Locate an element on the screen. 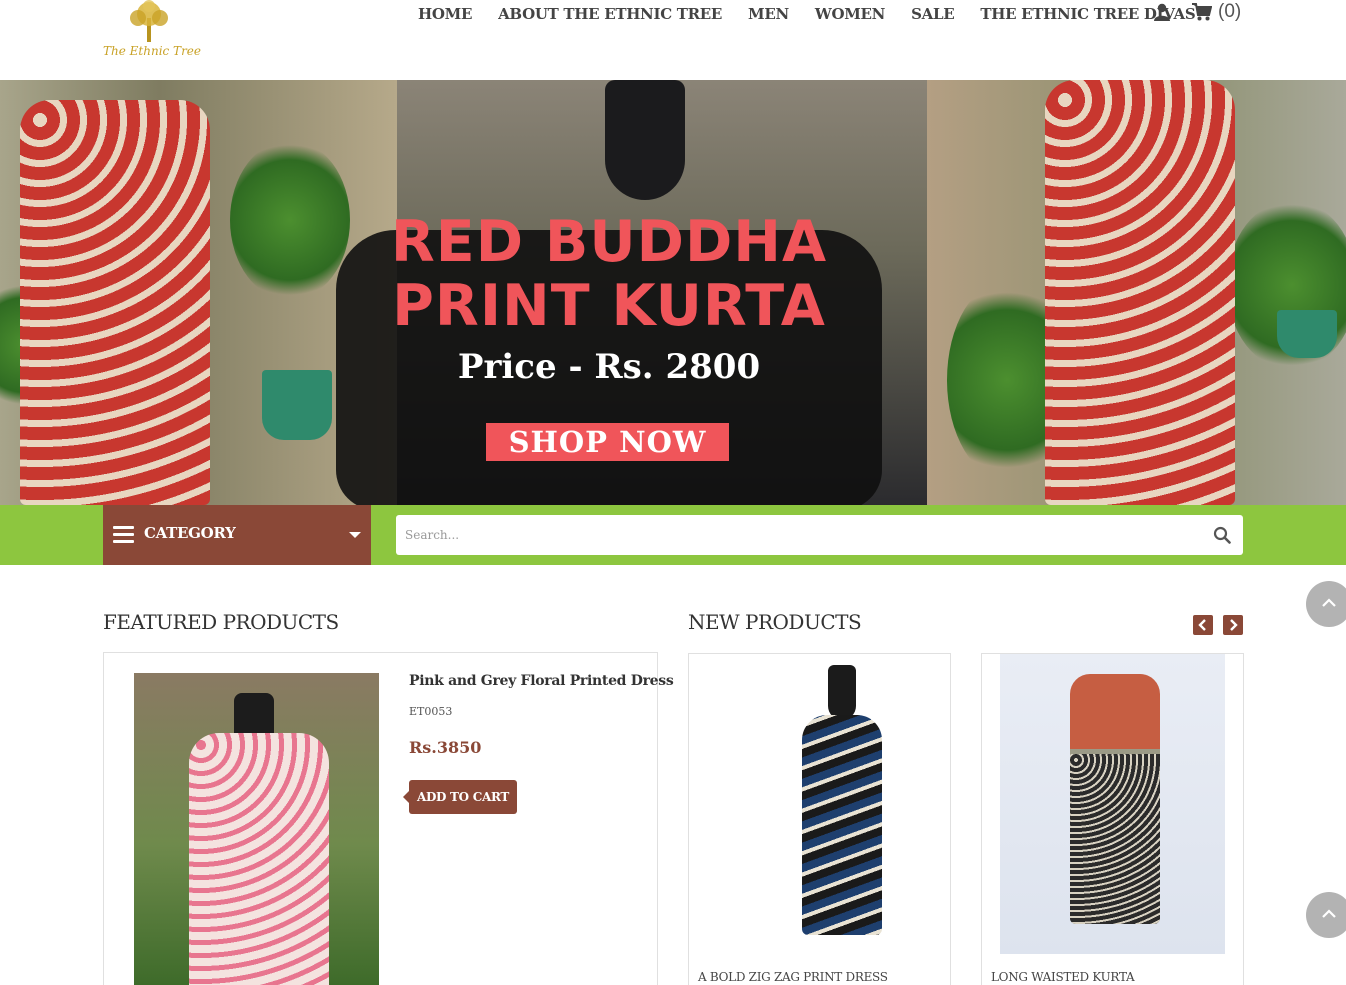 This screenshot has height=985, width=1346. cart-icon is located at coordinates (1202, 12).